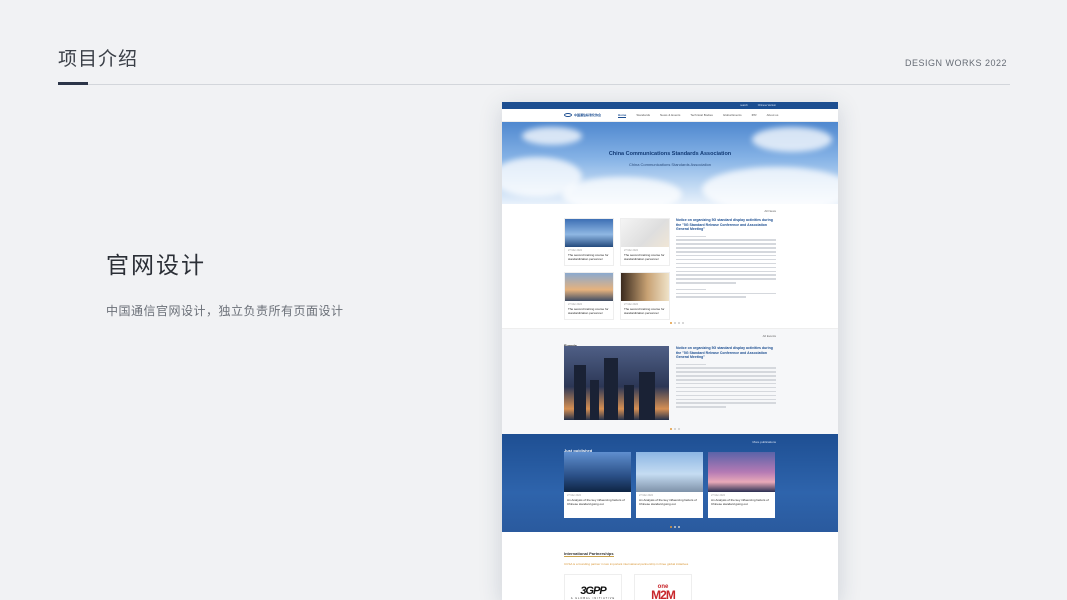 The image size is (1067, 600). Describe the element at coordinates (754, 115) in the screenshot. I see `nav-ipr: IPR` at that location.